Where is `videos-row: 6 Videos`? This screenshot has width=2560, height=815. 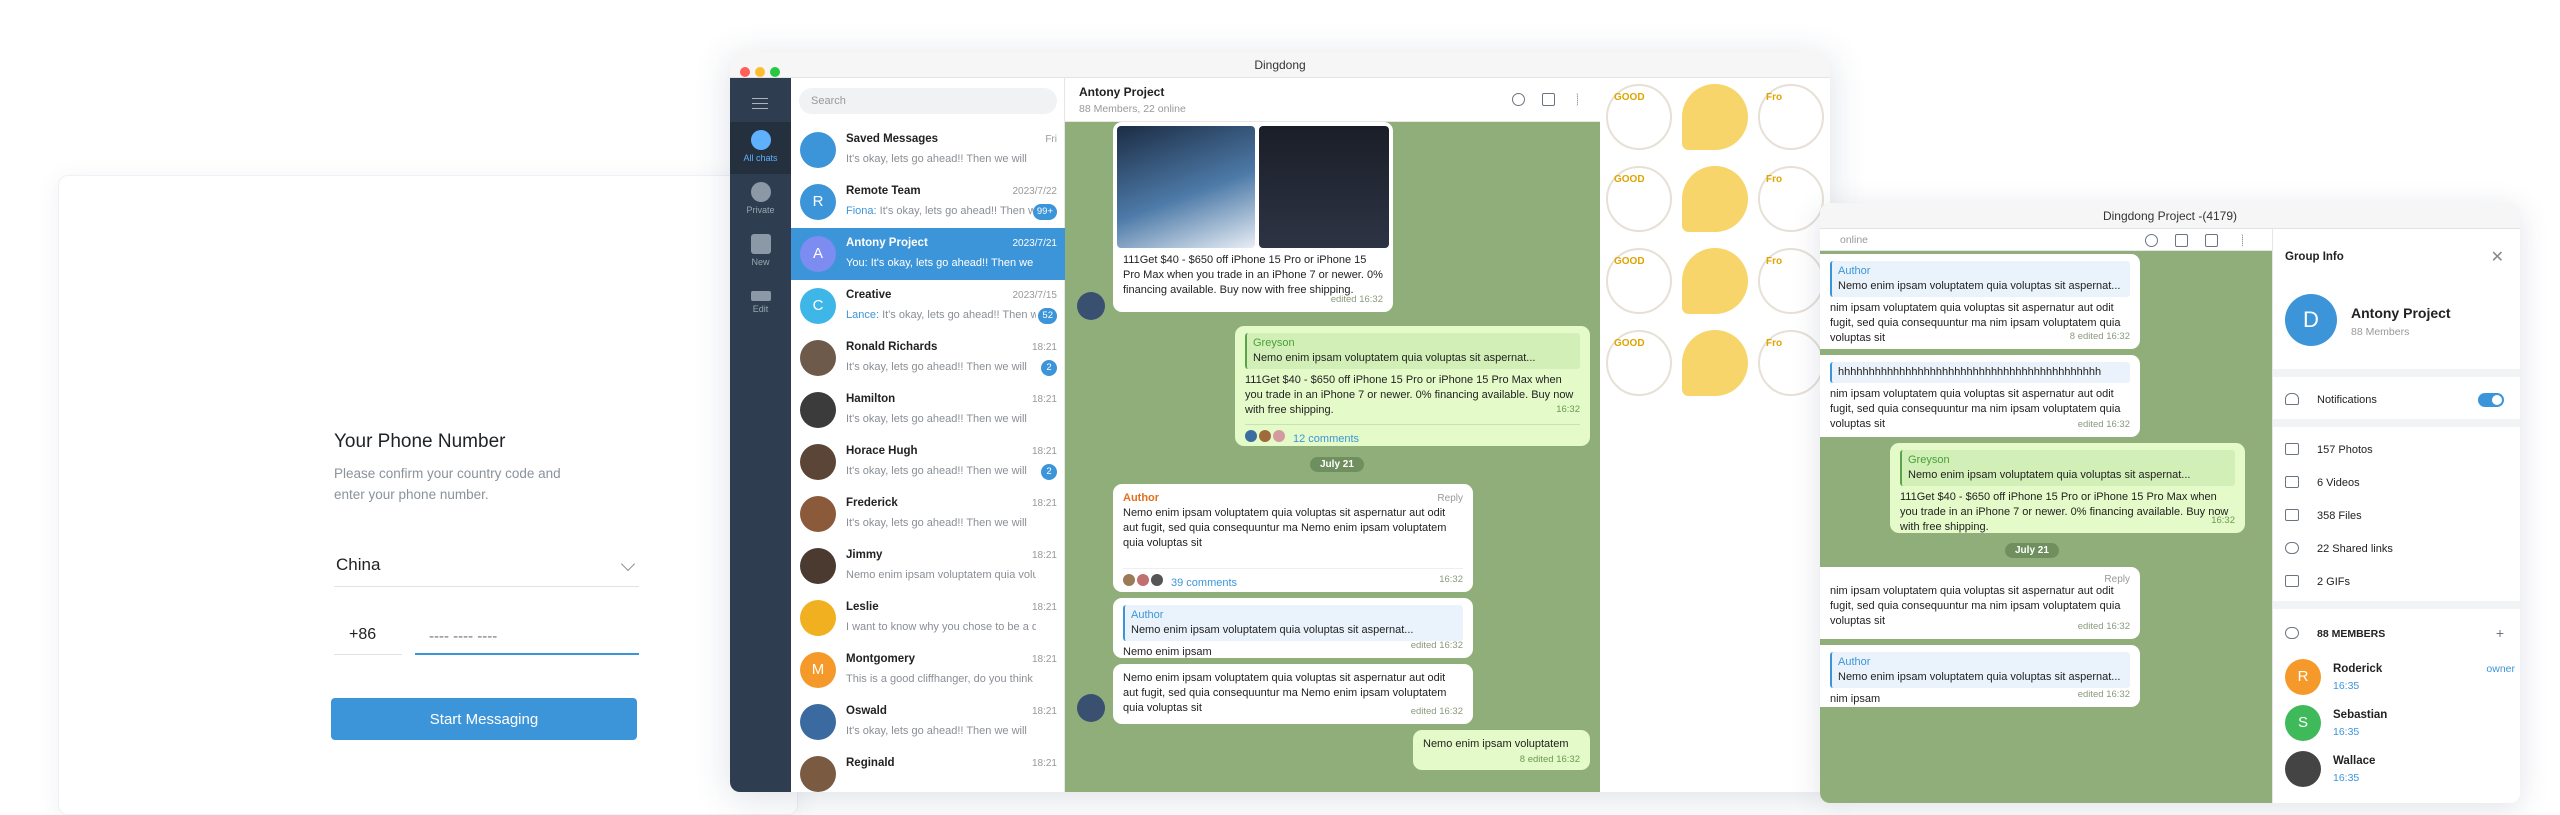 videos-row: 6 Videos is located at coordinates (2322, 482).